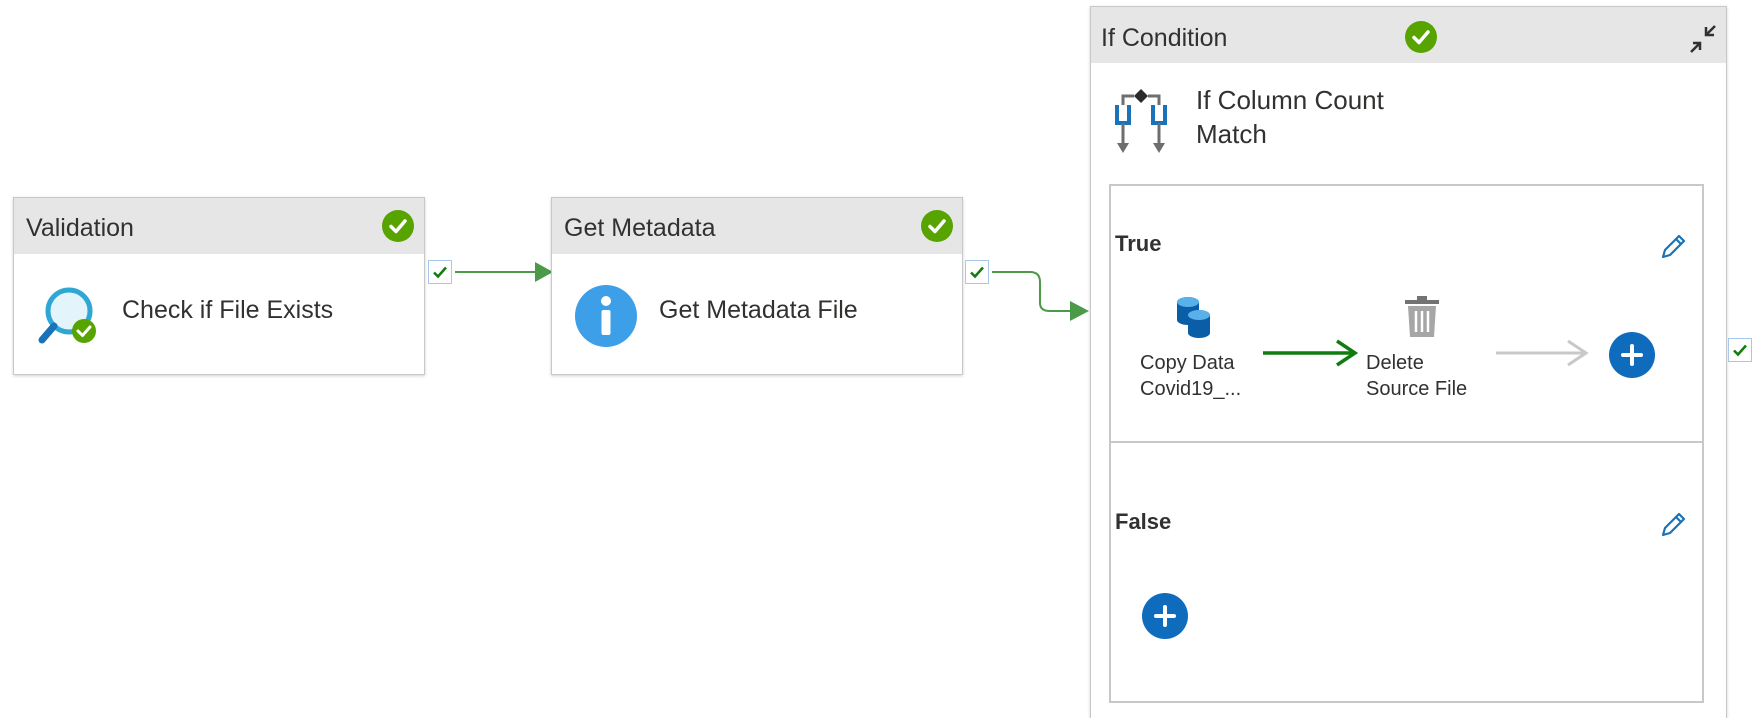  Describe the element at coordinates (1141, 122) in the screenshot. I see `if-condition-icon` at that location.